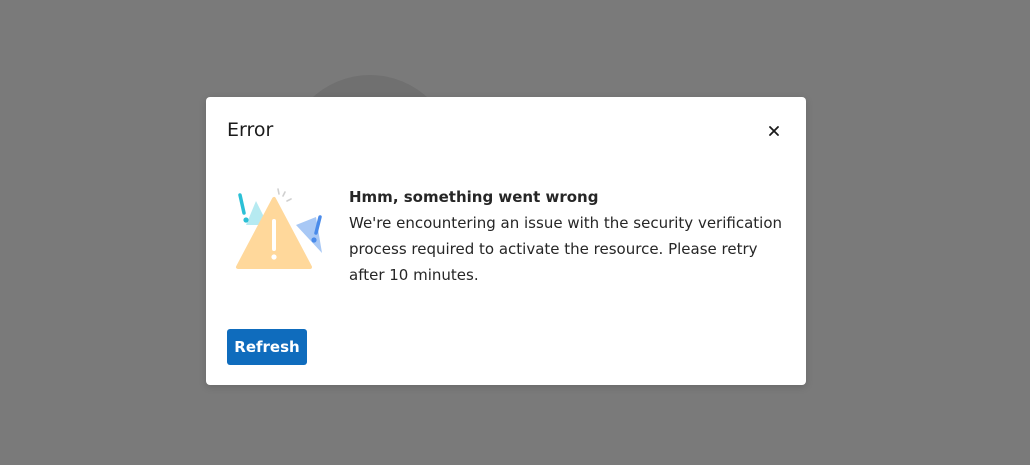 The image size is (1030, 465). I want to click on dialog-title: Error, so click(250, 130).